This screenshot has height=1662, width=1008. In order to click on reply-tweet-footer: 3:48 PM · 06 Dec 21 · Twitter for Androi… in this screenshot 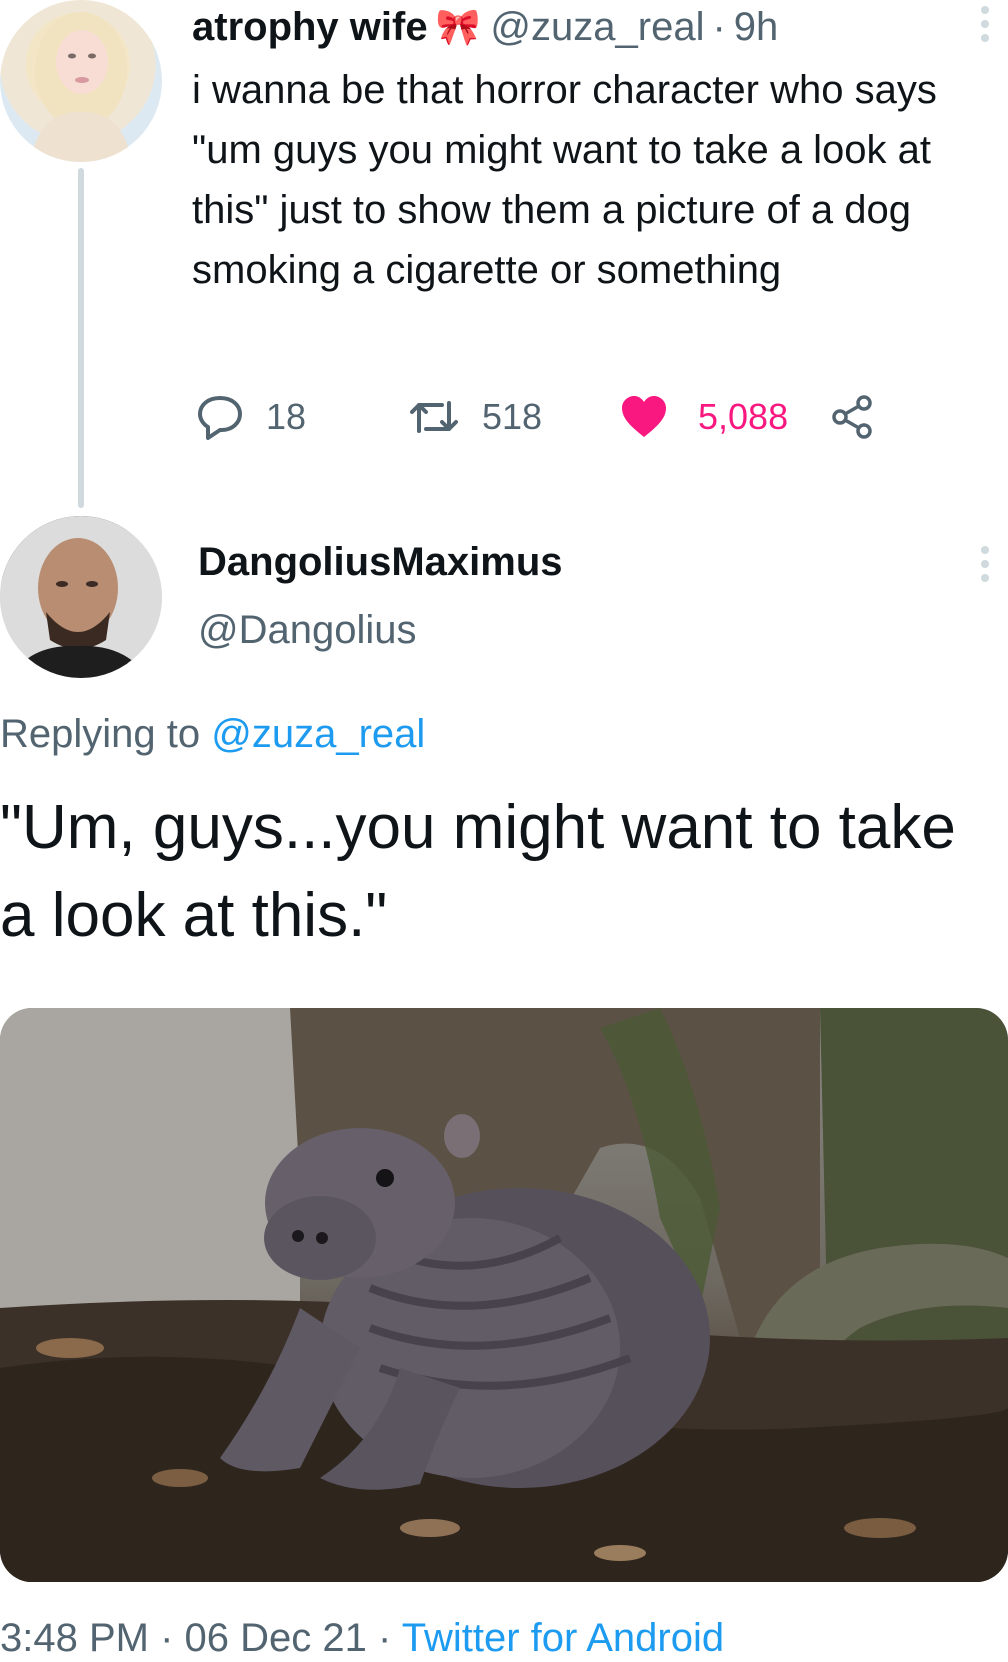, I will do `click(362, 1638)`.